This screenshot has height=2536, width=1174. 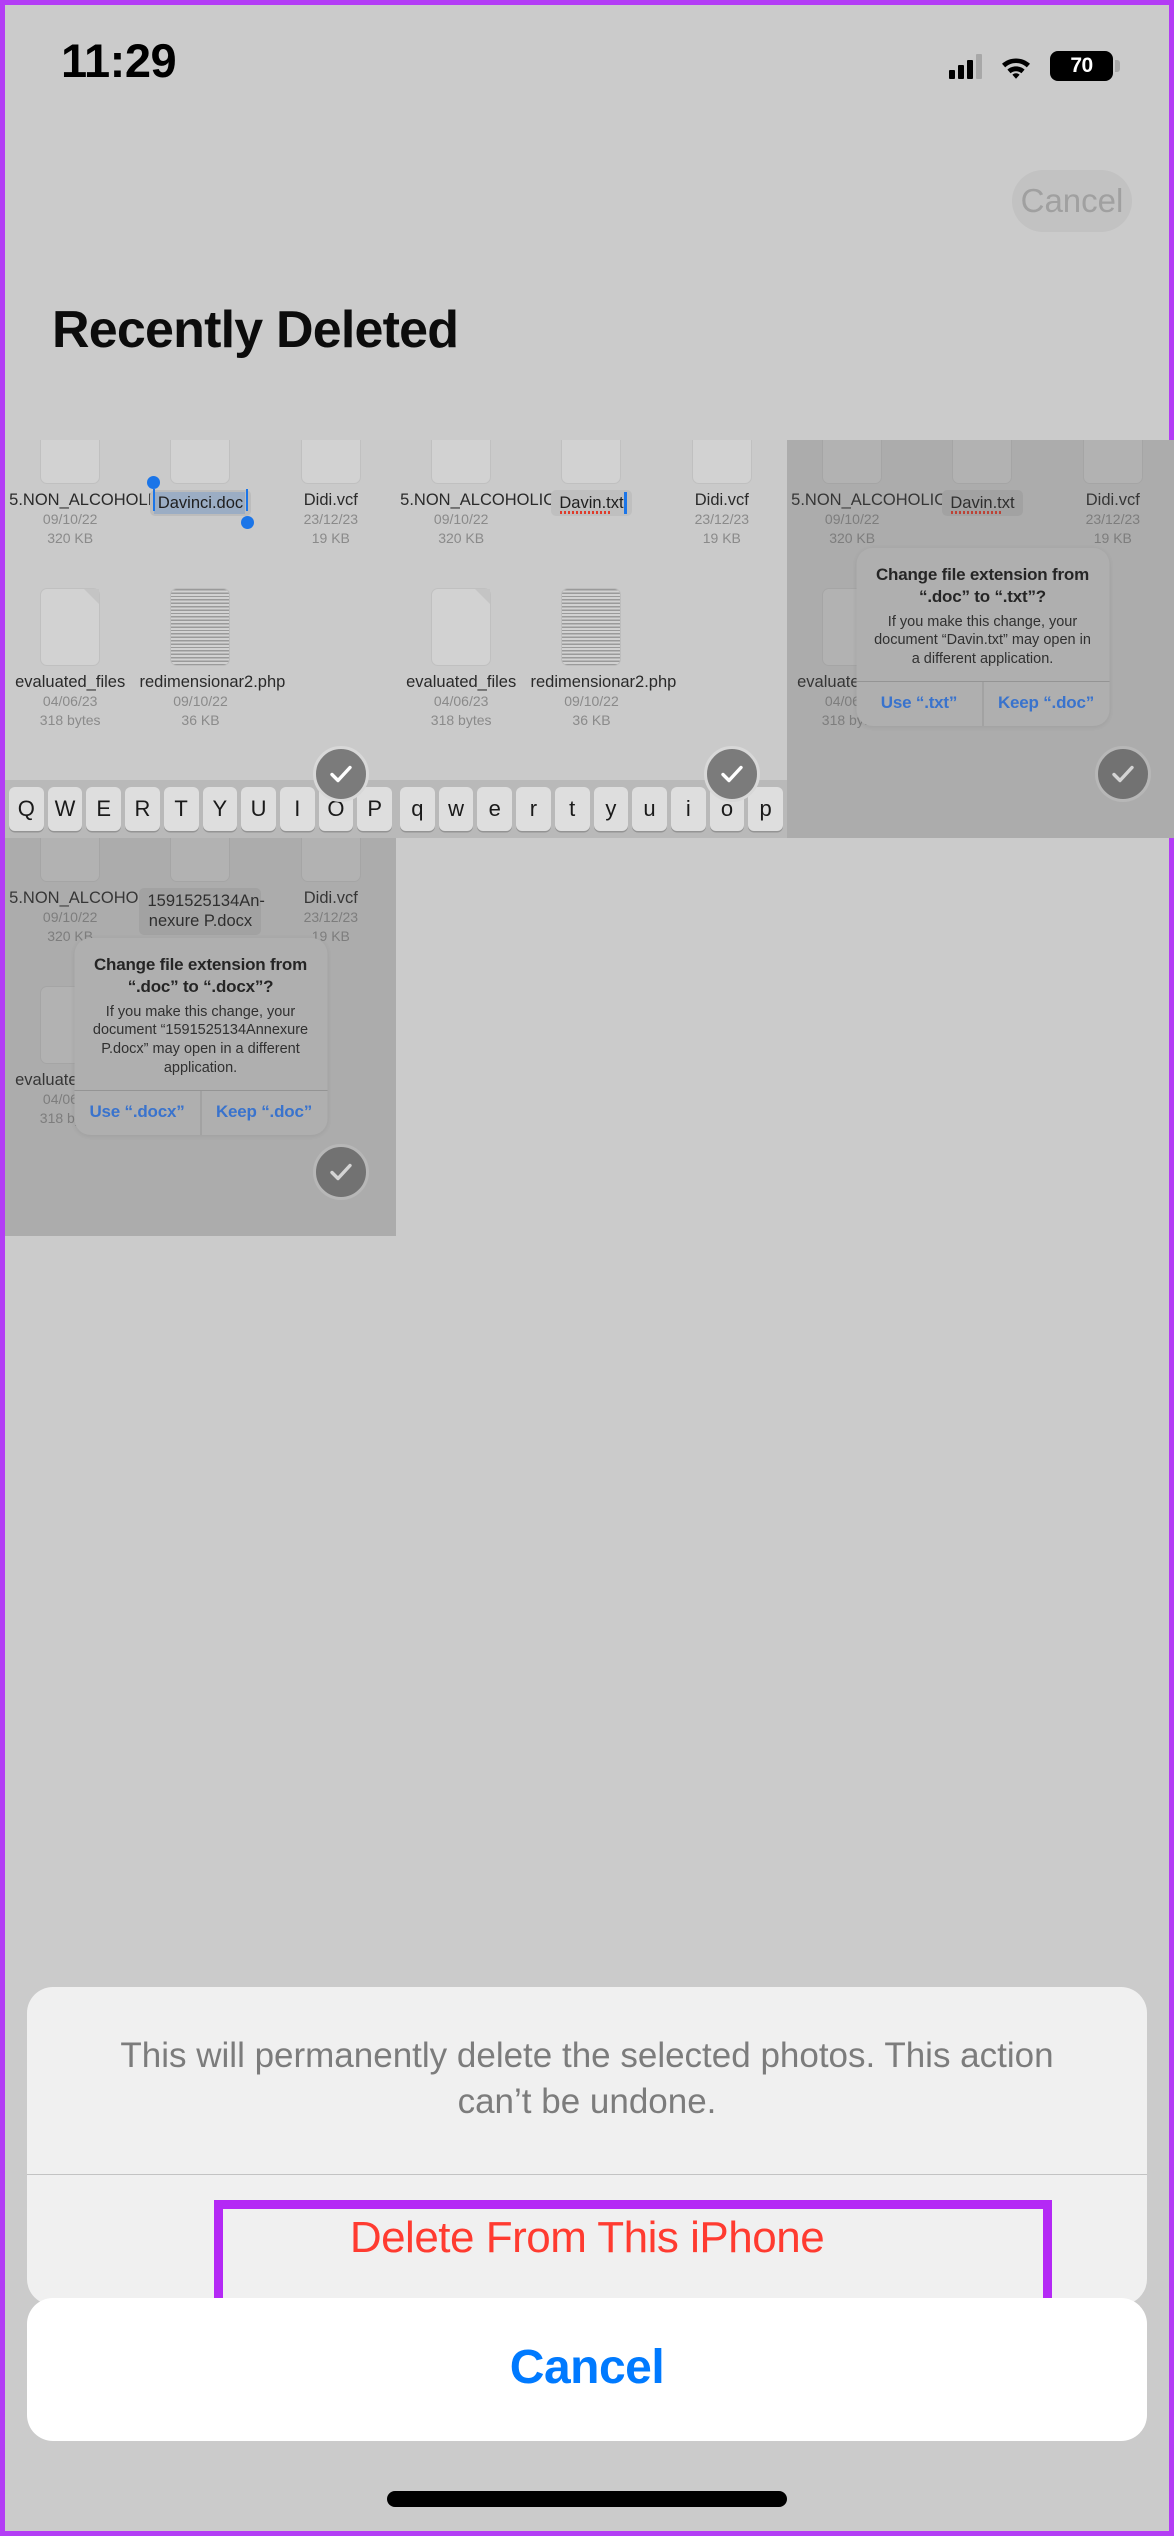 I want to click on file-cell: evaluated_files 04/06/23 318 bytes, so click(x=461, y=659).